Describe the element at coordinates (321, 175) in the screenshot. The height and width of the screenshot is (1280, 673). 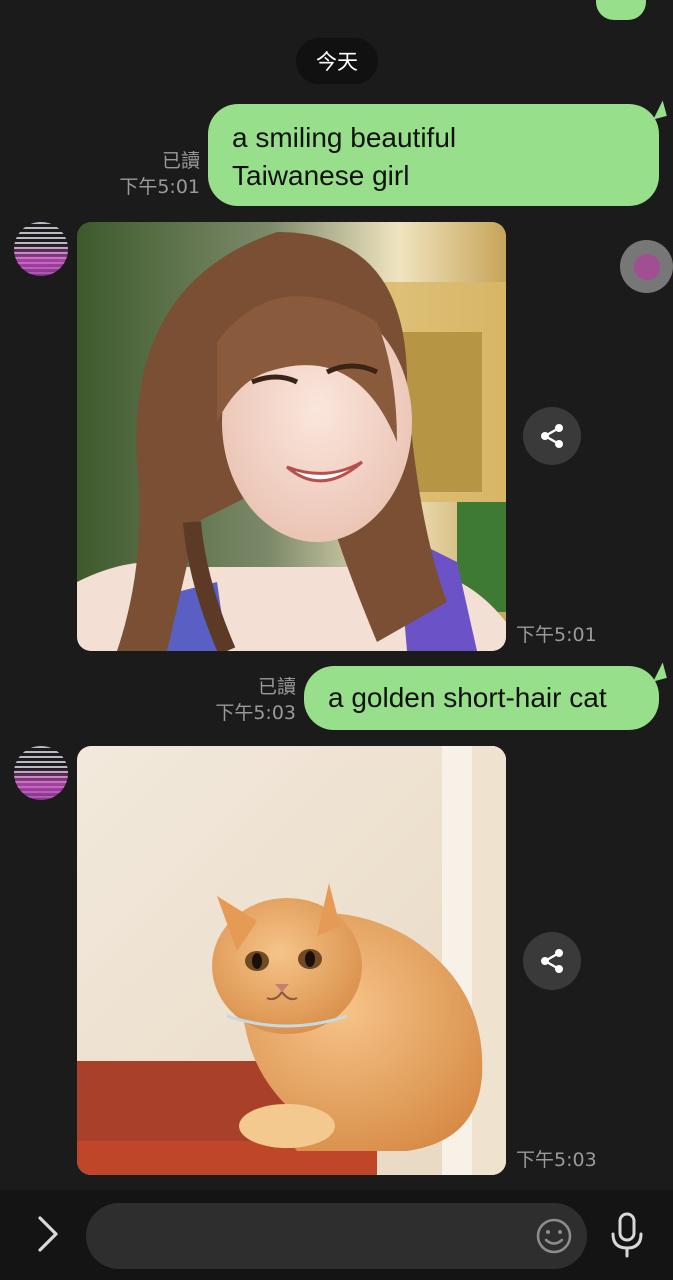
I see `message-text-line: Taiwanese girl` at that location.